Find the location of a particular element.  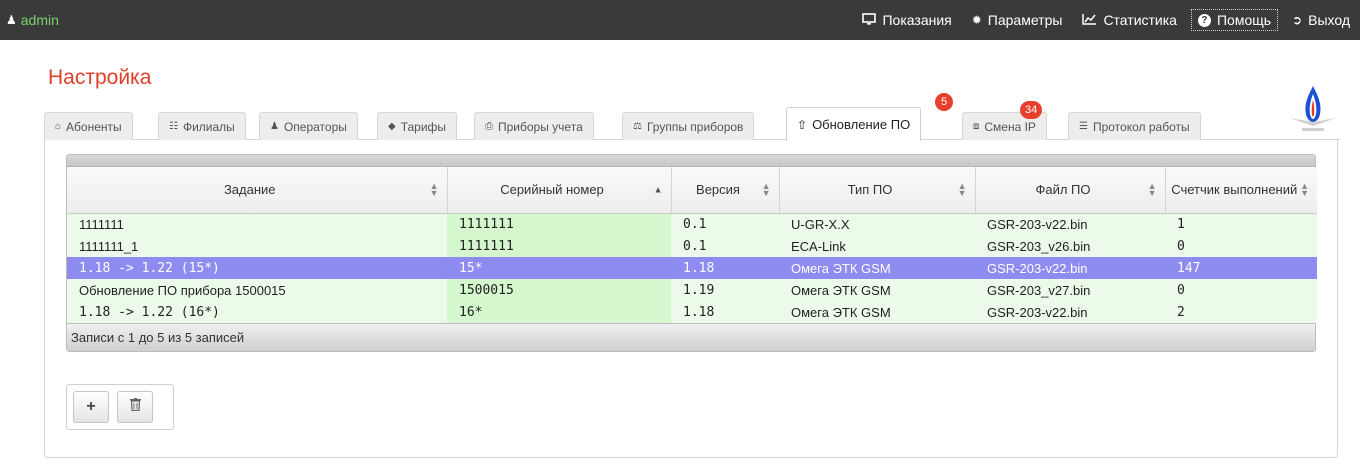

tab-branches: ☷ Филиалы is located at coordinates (202, 126).